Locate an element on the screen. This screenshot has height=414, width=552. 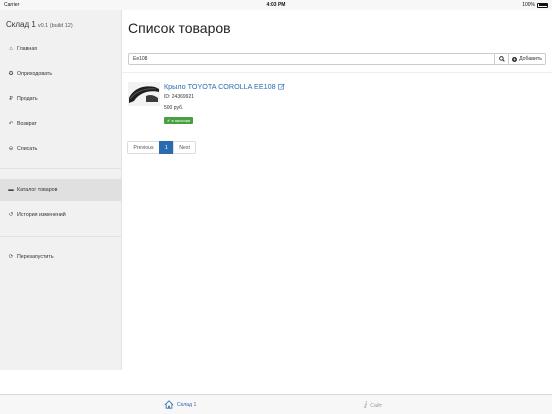
home-icon is located at coordinates (169, 404).